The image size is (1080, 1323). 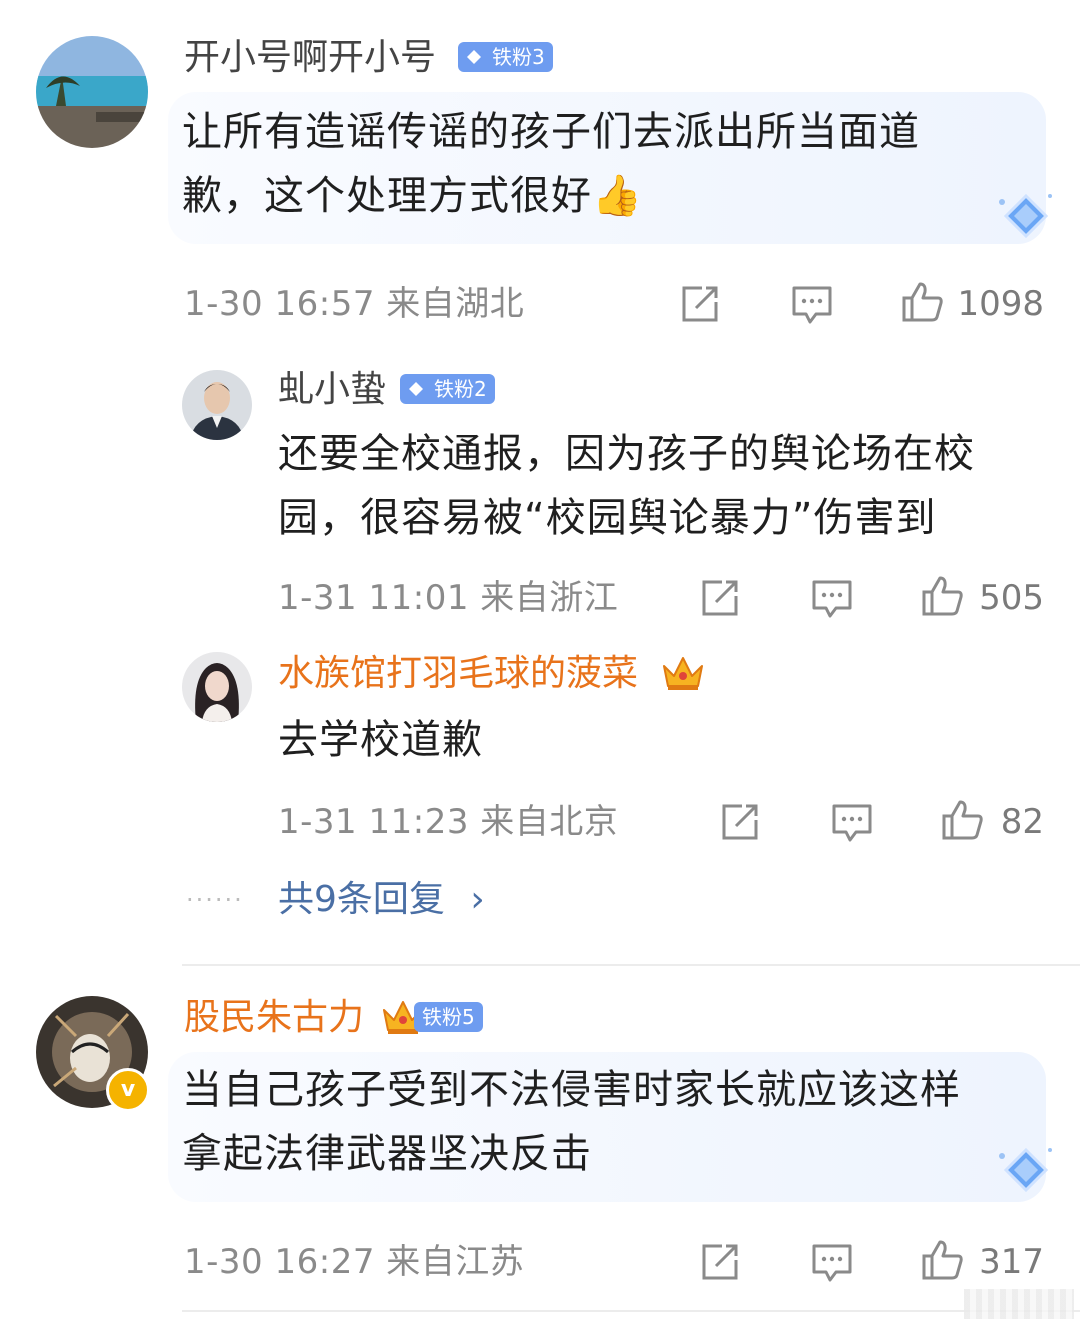 What do you see at coordinates (1011, 1262) in the screenshot?
I see `like-count: 317` at bounding box center [1011, 1262].